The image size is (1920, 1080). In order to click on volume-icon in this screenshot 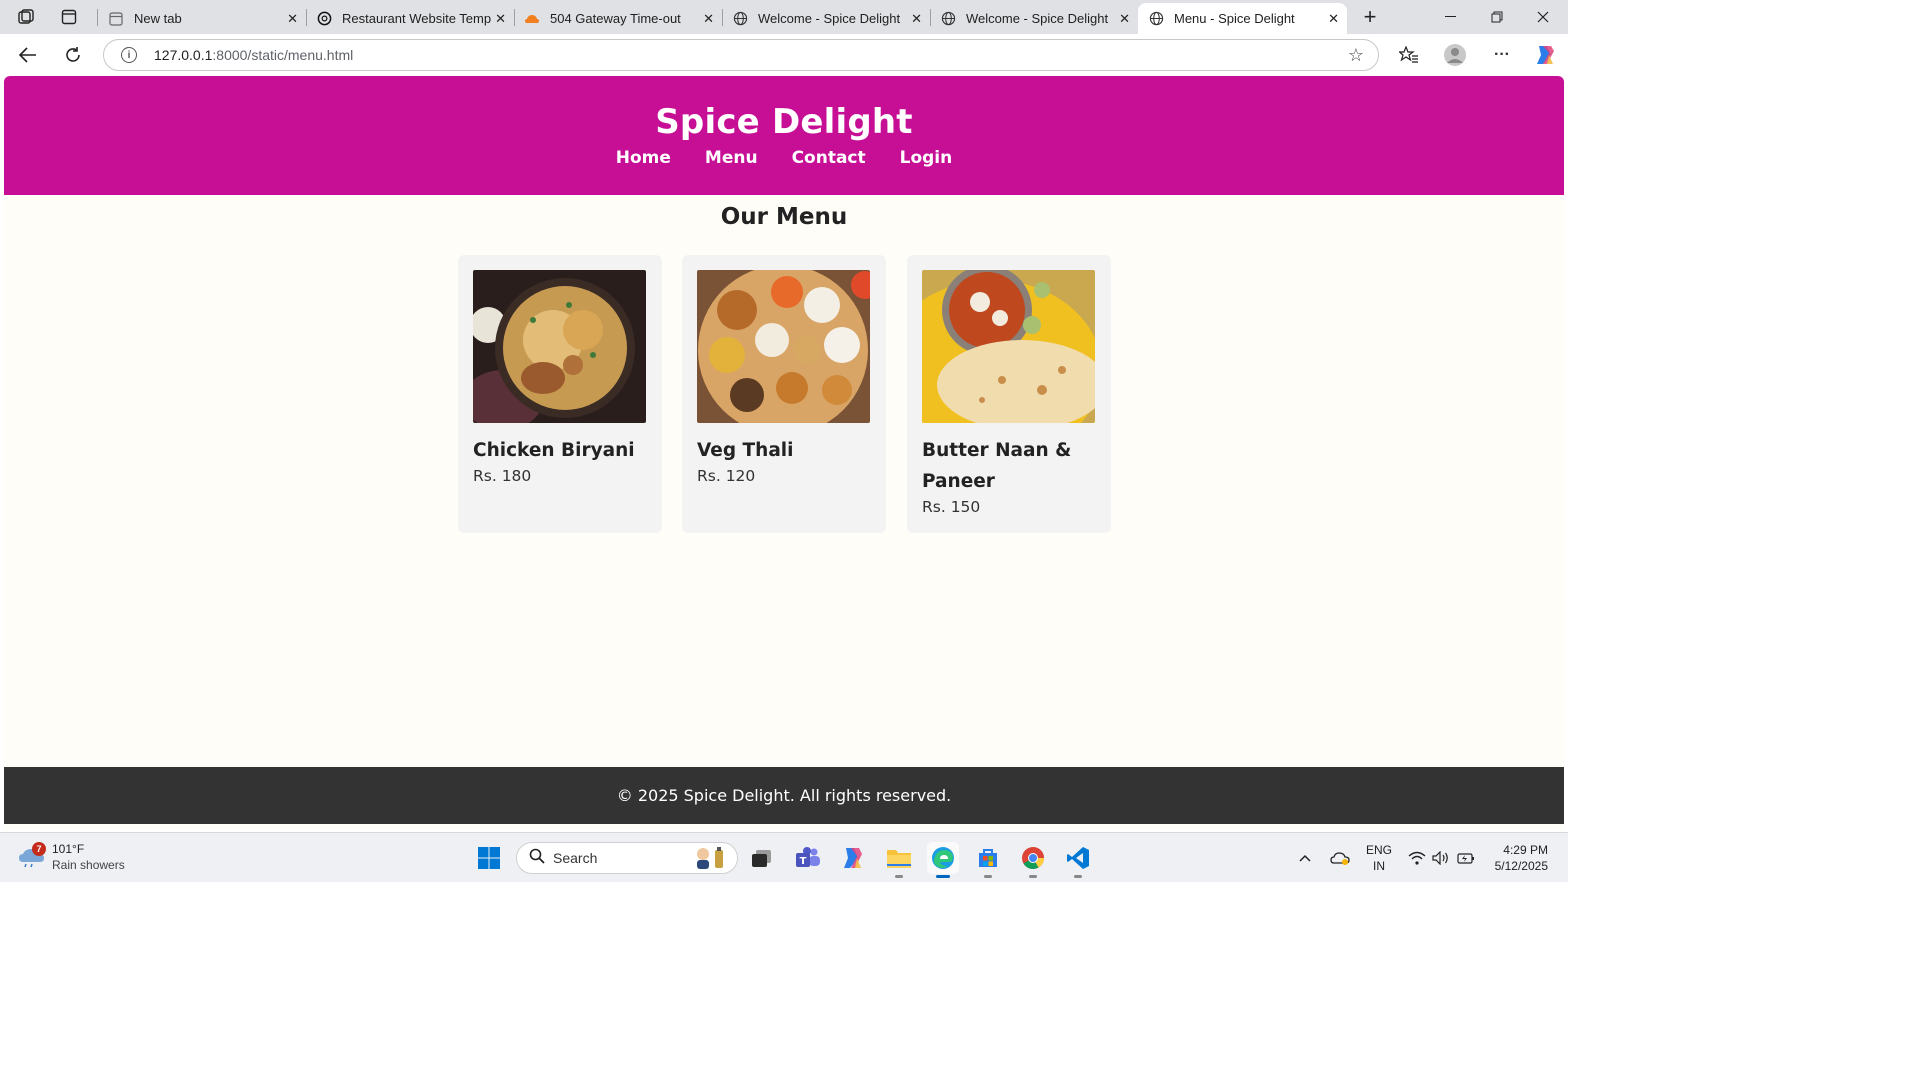, I will do `click(1441, 858)`.